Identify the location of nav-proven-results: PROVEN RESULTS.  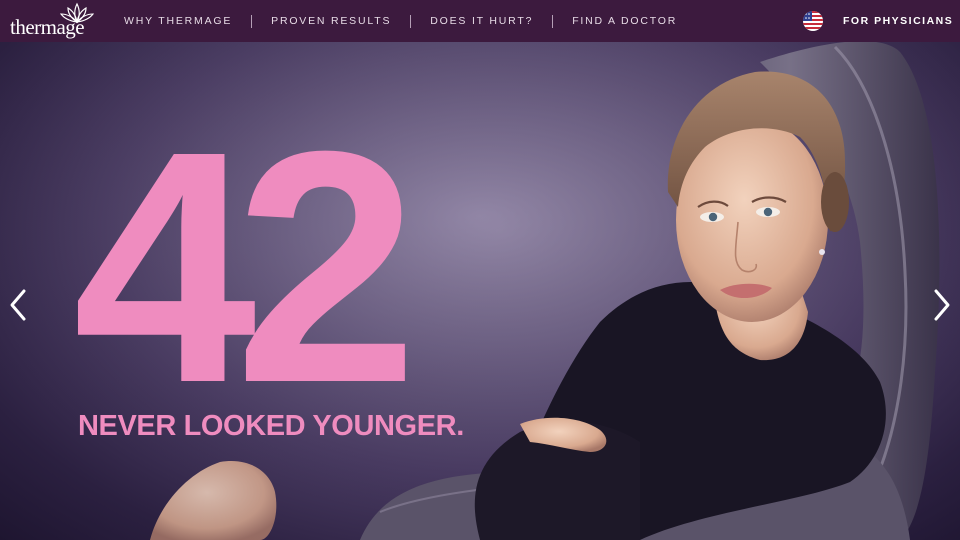
(331, 21).